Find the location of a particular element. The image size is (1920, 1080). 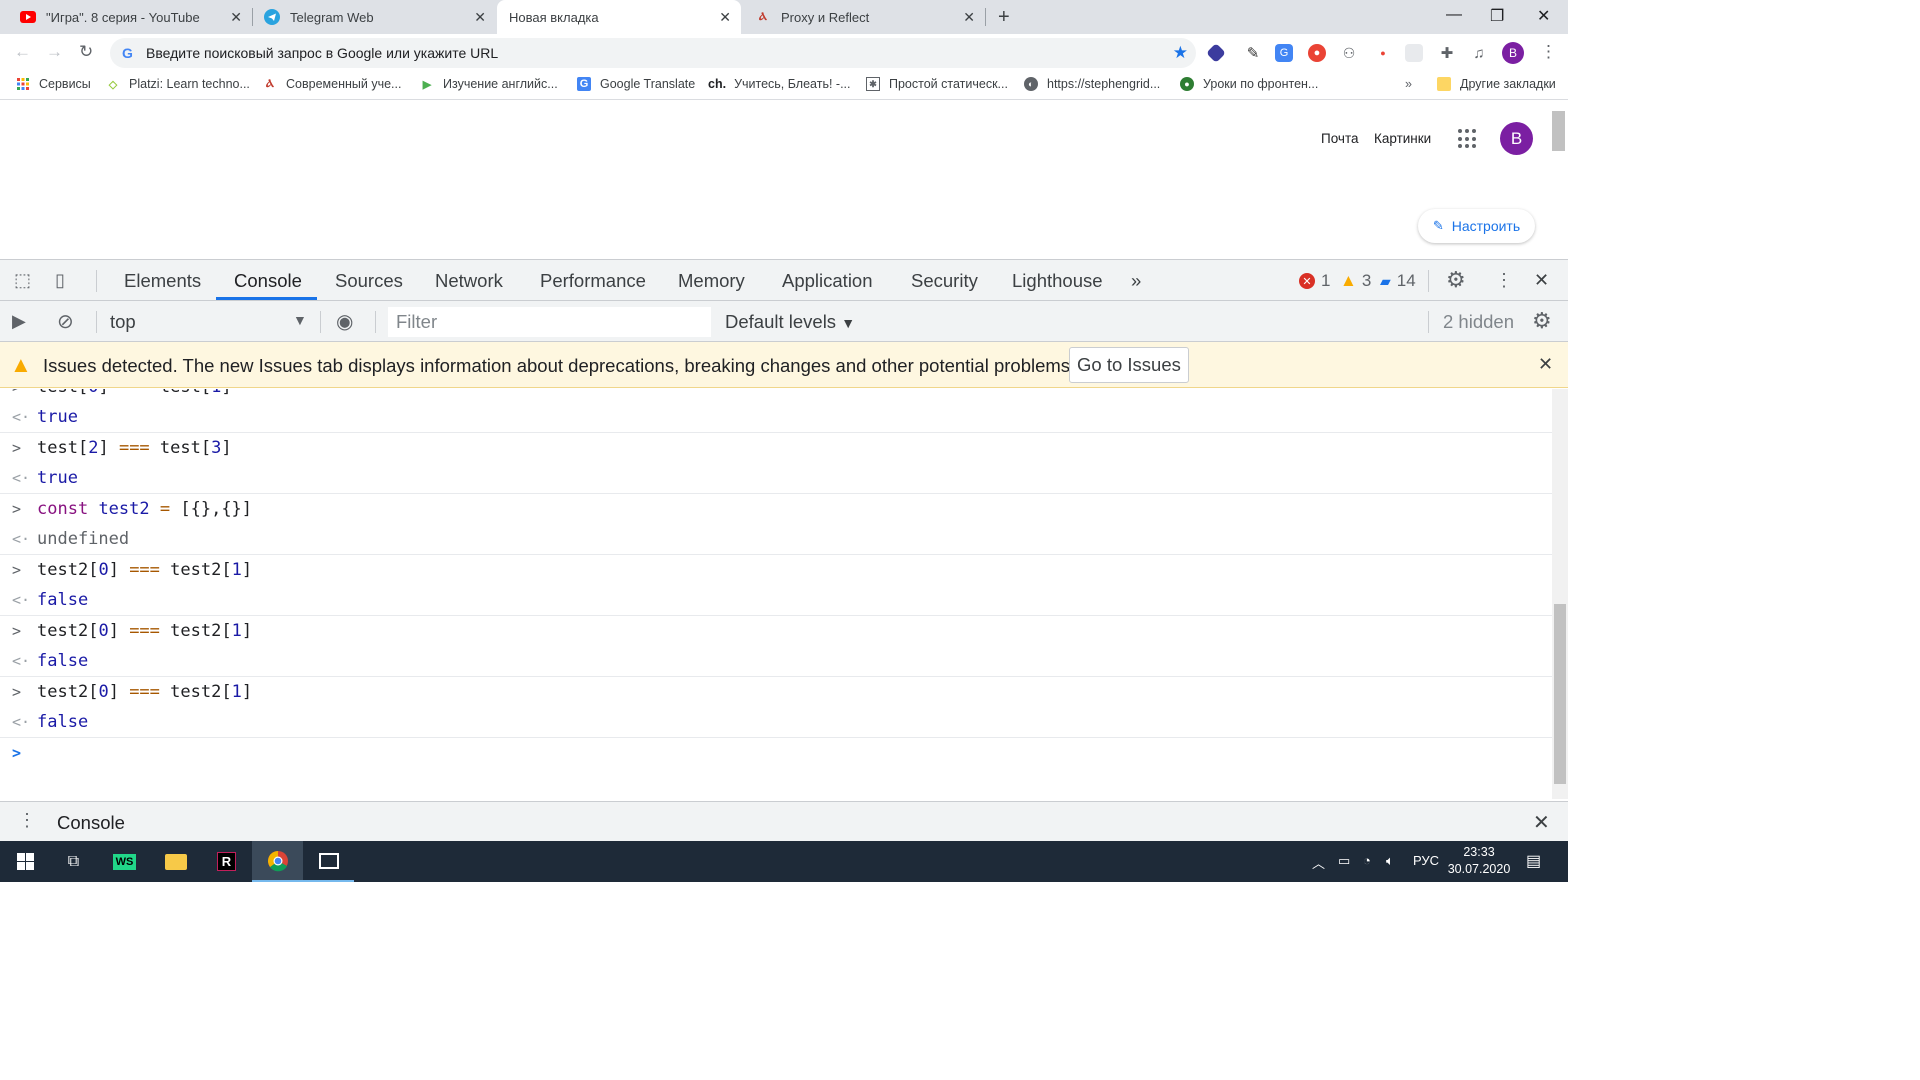

devtools-menu-icon: ⋮ is located at coordinates (1504, 280).